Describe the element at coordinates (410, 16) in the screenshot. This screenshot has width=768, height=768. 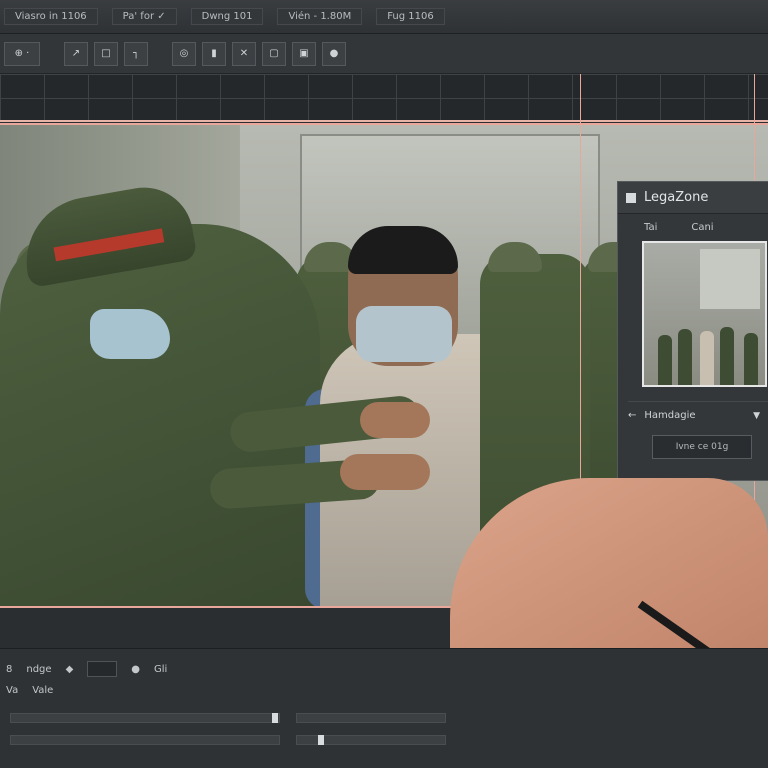
I see `top-item-5: Fug 1106` at that location.